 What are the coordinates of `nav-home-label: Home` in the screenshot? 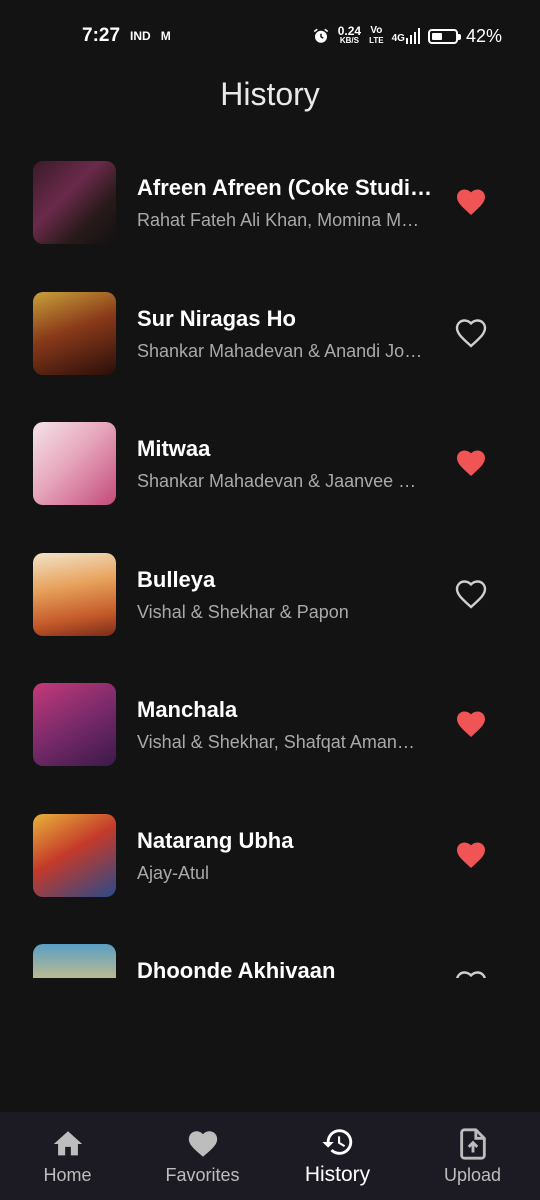 It's located at (67, 1174).